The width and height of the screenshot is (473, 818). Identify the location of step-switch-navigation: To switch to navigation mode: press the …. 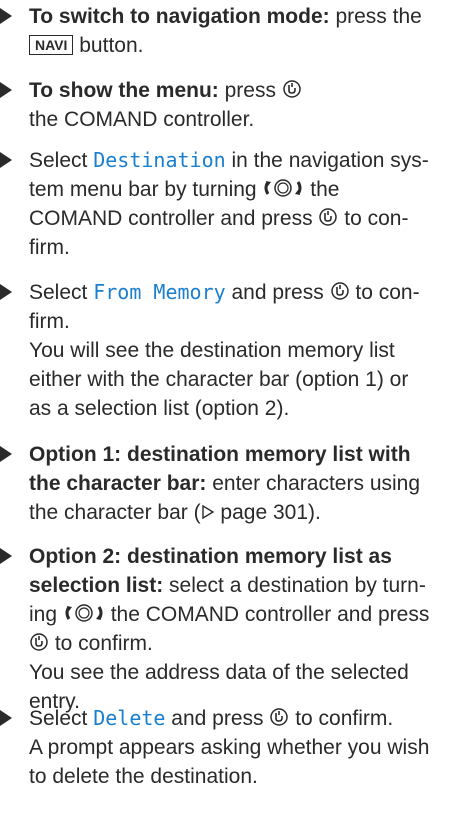
(233, 31).